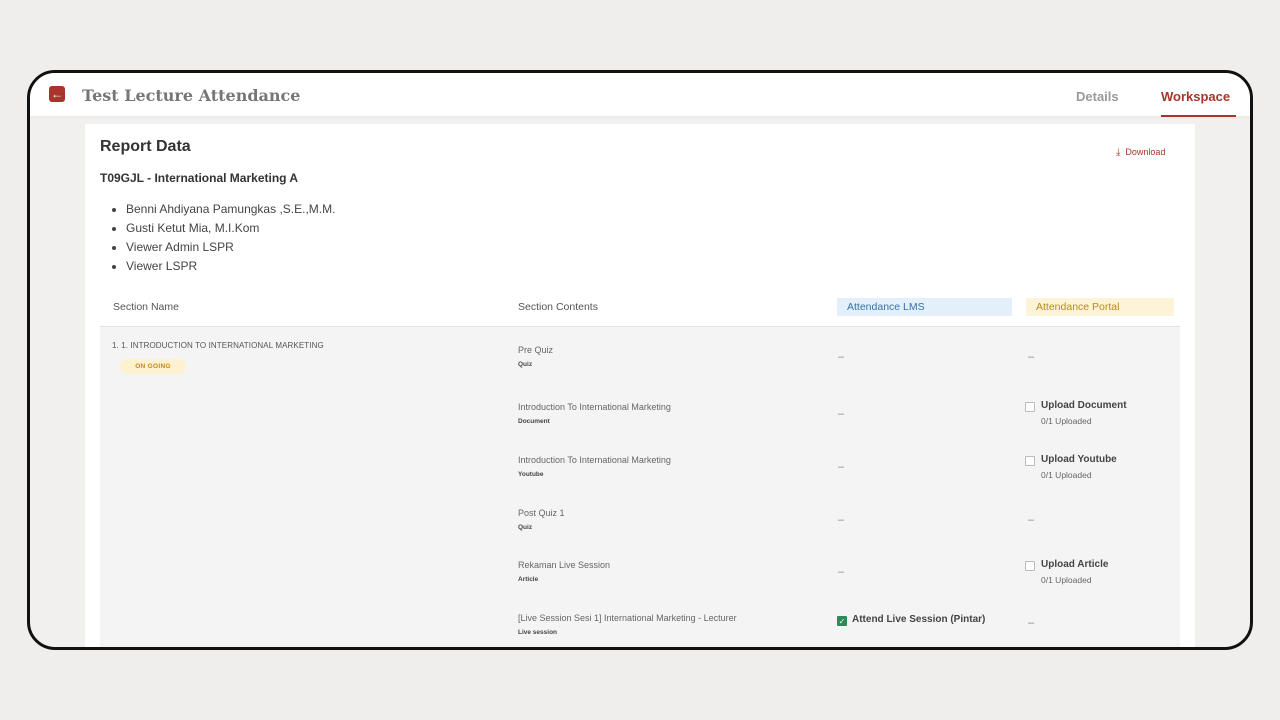 The height and width of the screenshot is (720, 1280). What do you see at coordinates (640, 365) in the screenshot?
I see `table-row: Pre Quiz Quiz – –` at bounding box center [640, 365].